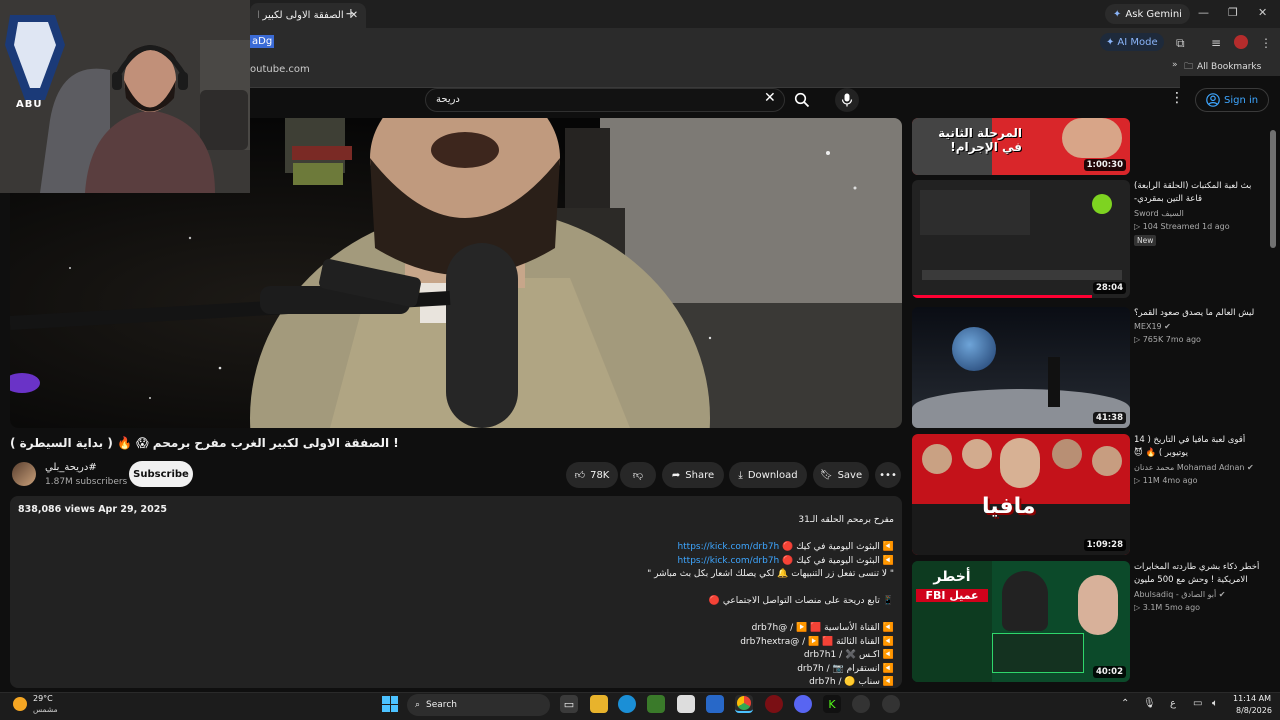  I want to click on language-indicator: ع, so click(1173, 703).